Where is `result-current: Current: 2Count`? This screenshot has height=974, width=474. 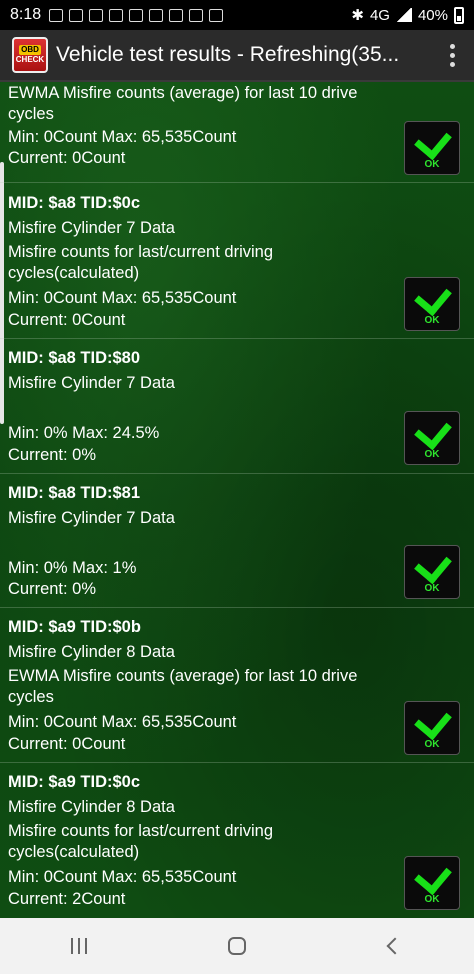 result-current: Current: 2Count is located at coordinates (67, 899).